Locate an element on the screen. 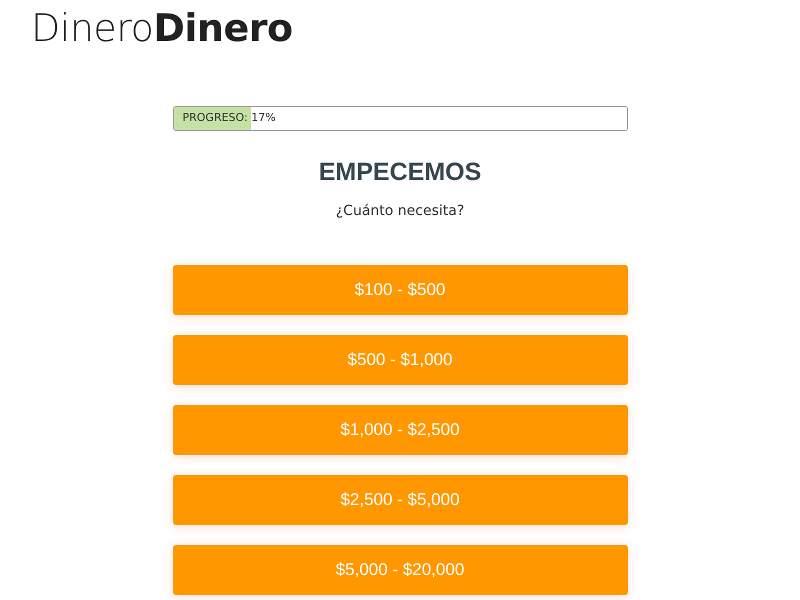  progress-reading: 17% is located at coordinates (263, 117).